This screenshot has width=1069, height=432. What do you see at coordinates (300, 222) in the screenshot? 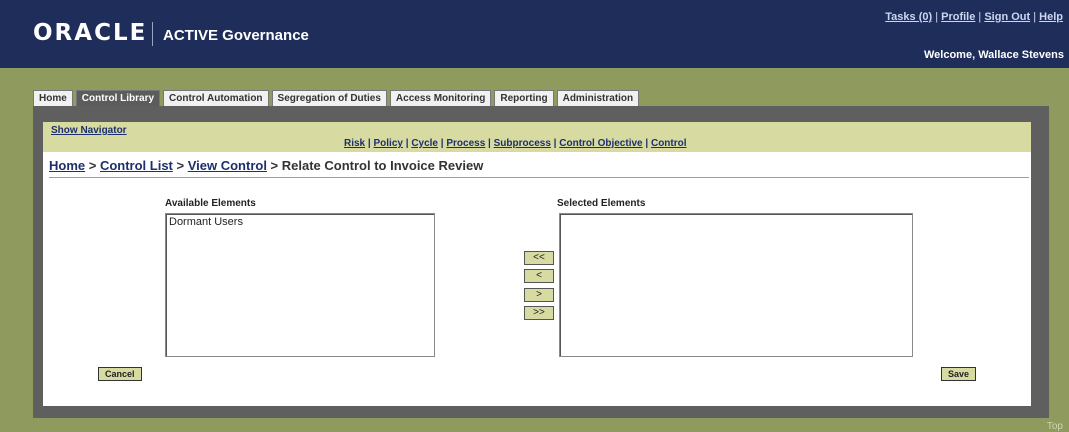
I see `list-item: Dormant Users` at bounding box center [300, 222].